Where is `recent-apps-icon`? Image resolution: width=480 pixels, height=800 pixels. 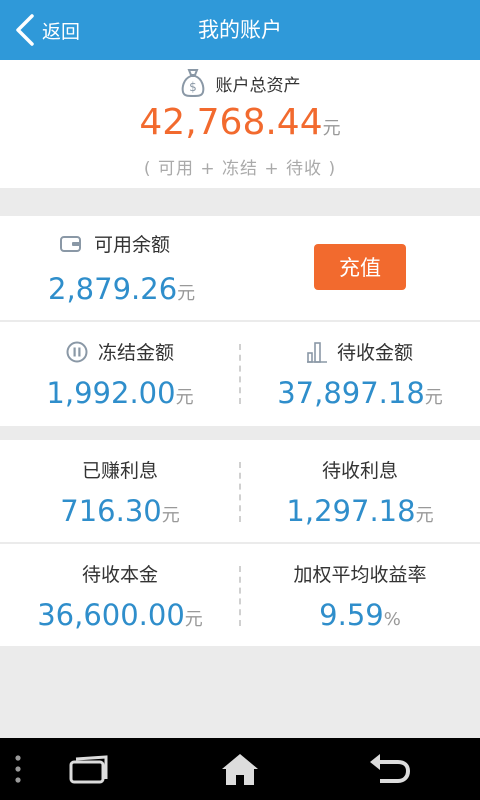
recent-apps-icon is located at coordinates (88, 769).